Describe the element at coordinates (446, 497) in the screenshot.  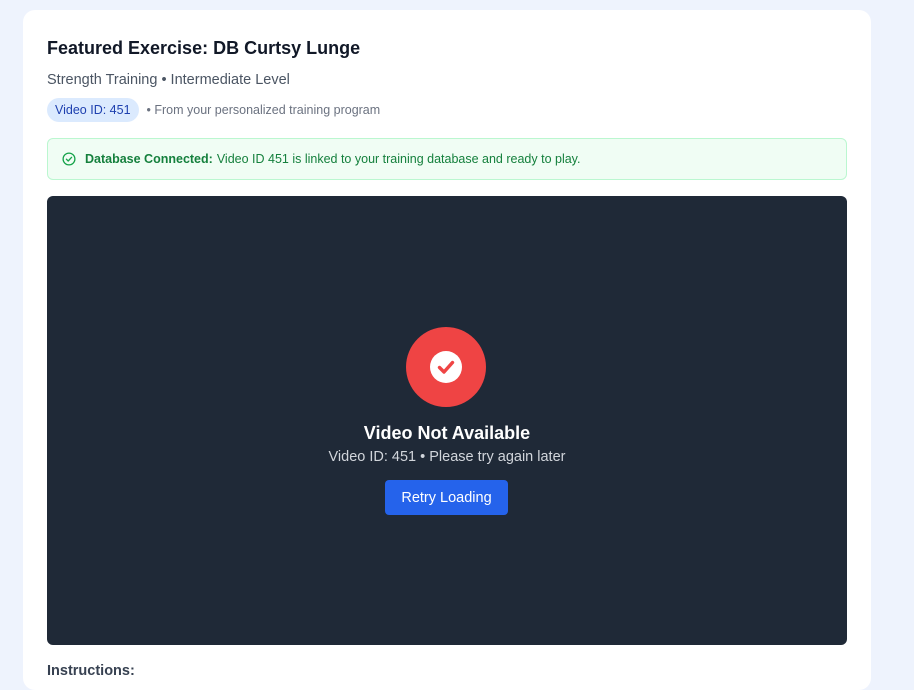
I see `retry-loading-button: Retry Loading` at that location.